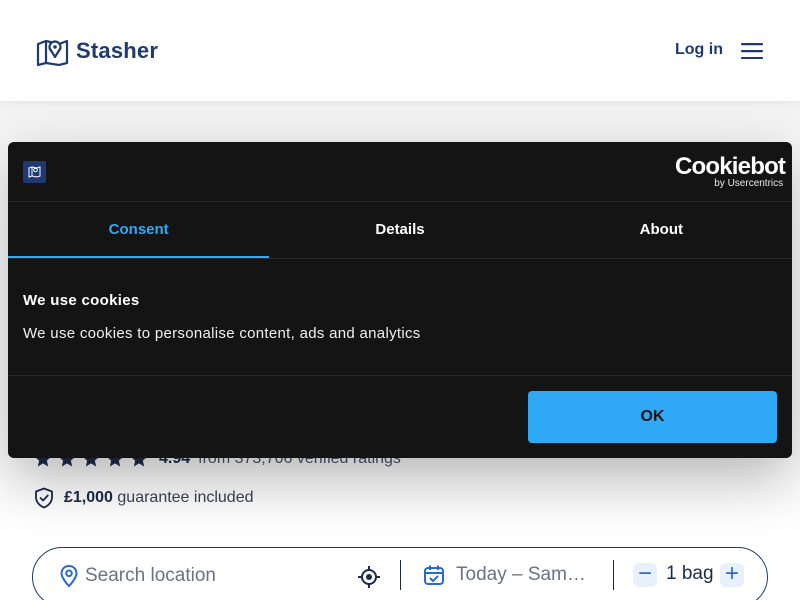  I want to click on stasher-logo: Stasher, so click(96, 51).